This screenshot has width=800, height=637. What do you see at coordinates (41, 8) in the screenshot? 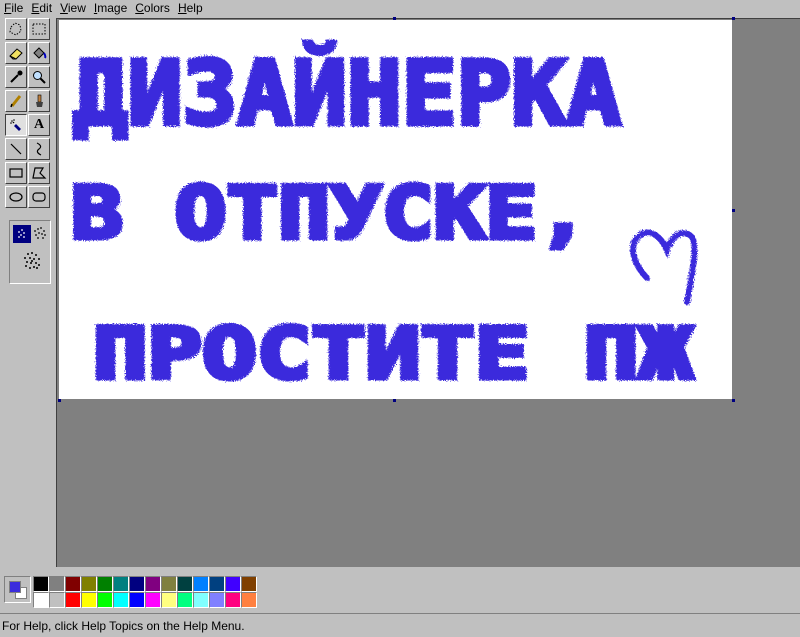
I see `menu-edit: Edit` at bounding box center [41, 8].